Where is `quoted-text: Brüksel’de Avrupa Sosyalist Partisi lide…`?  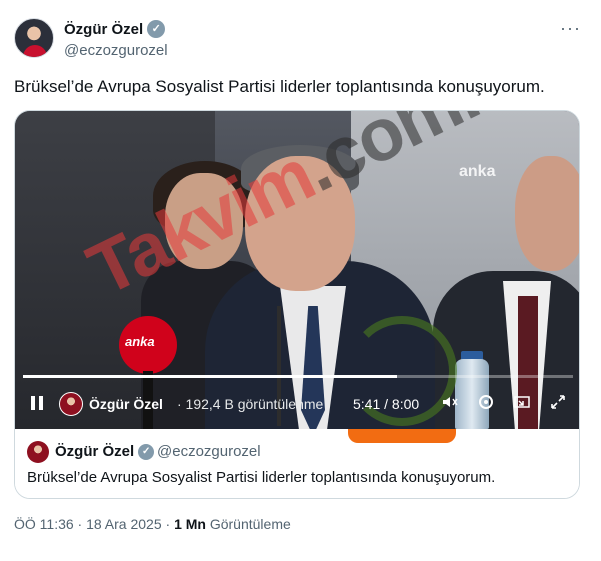 quoted-text: Brüksel’de Avrupa Sosyalist Partisi lide… is located at coordinates (261, 477).